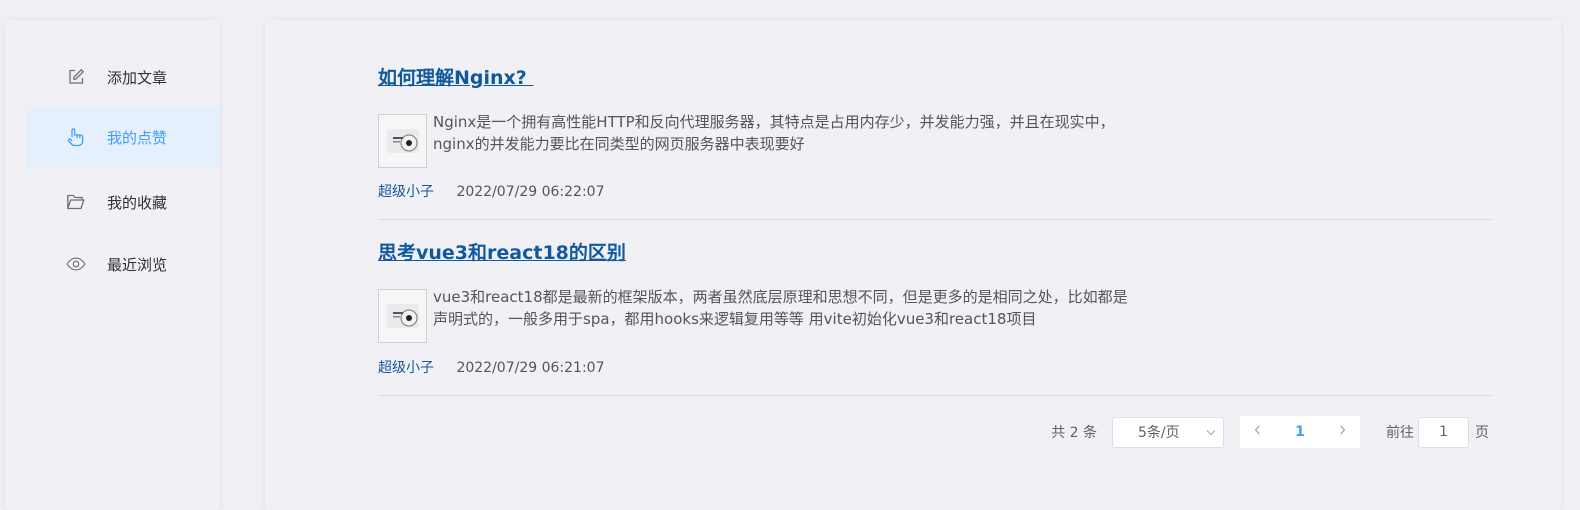  I want to click on page-number-current: 1, so click(1300, 432).